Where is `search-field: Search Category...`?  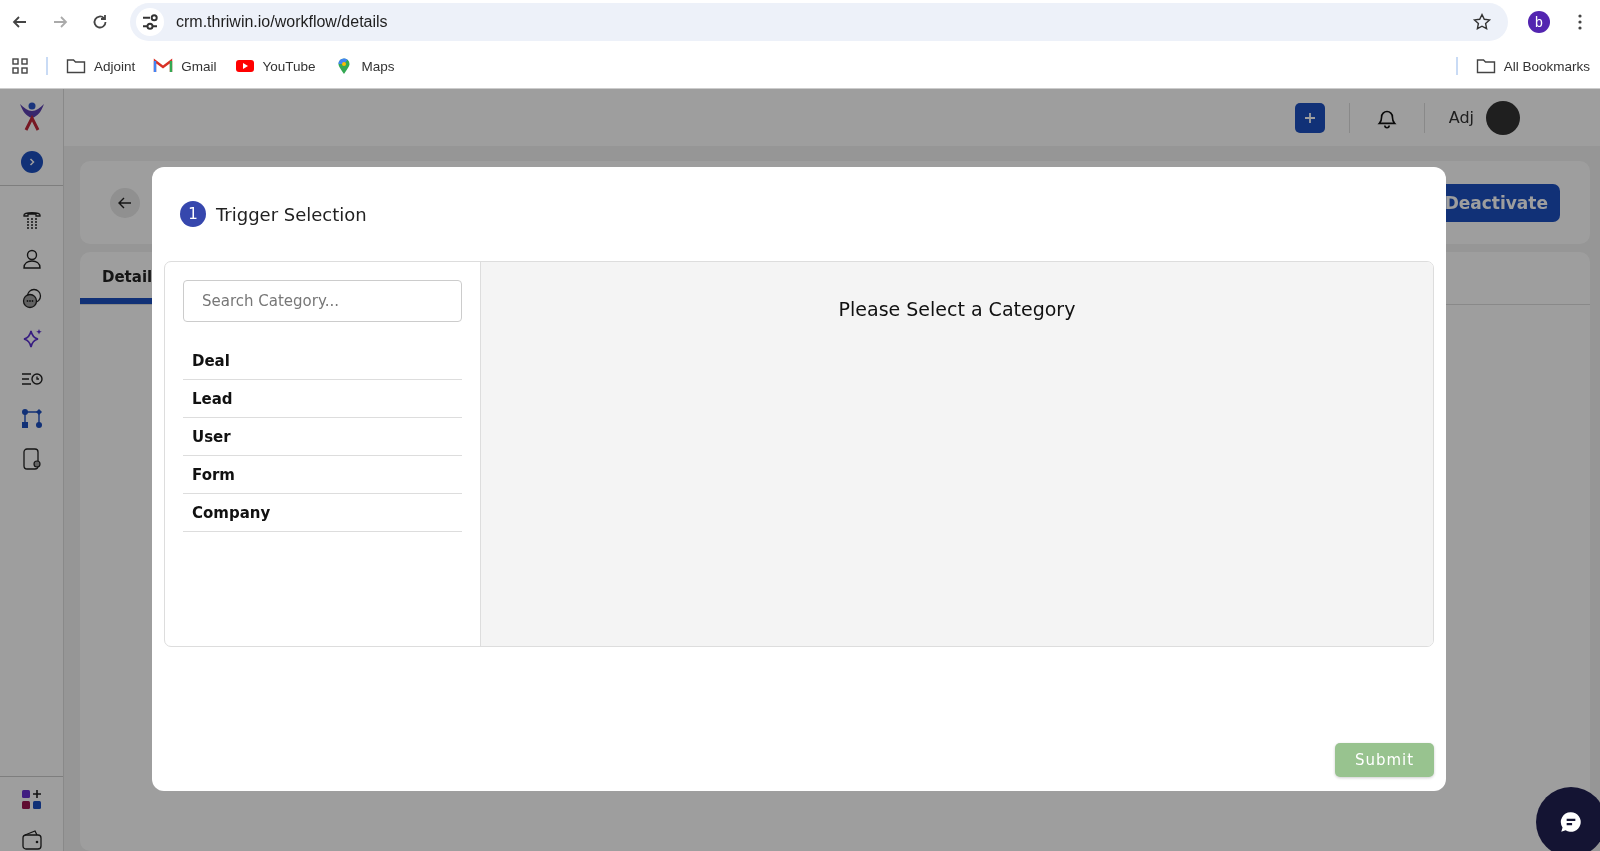 search-field: Search Category... is located at coordinates (322, 301).